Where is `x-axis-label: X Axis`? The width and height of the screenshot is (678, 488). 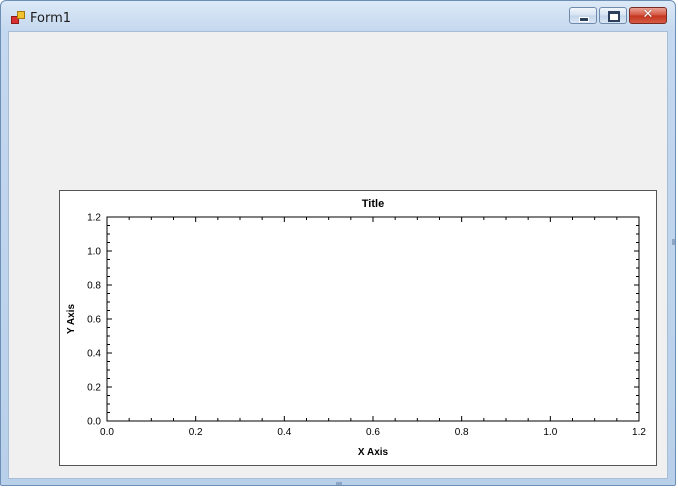 x-axis-label: X Axis is located at coordinates (373, 452).